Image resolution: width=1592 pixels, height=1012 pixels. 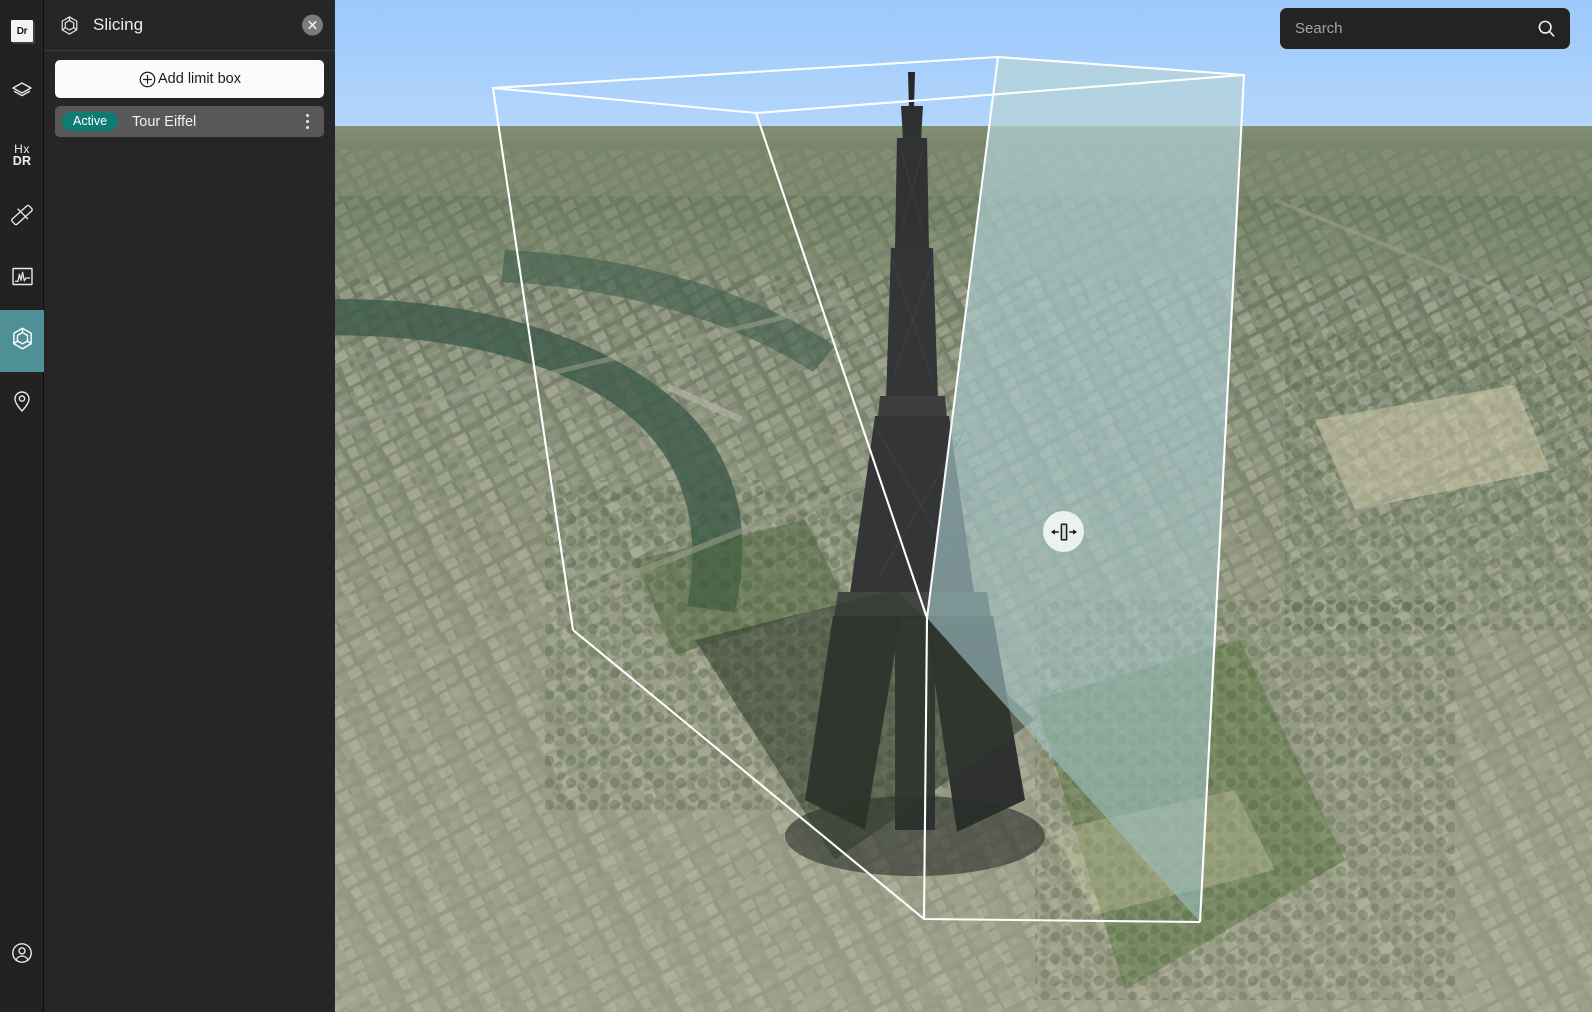 I want to click on sidebar-item-layers, so click(x=22, y=93).